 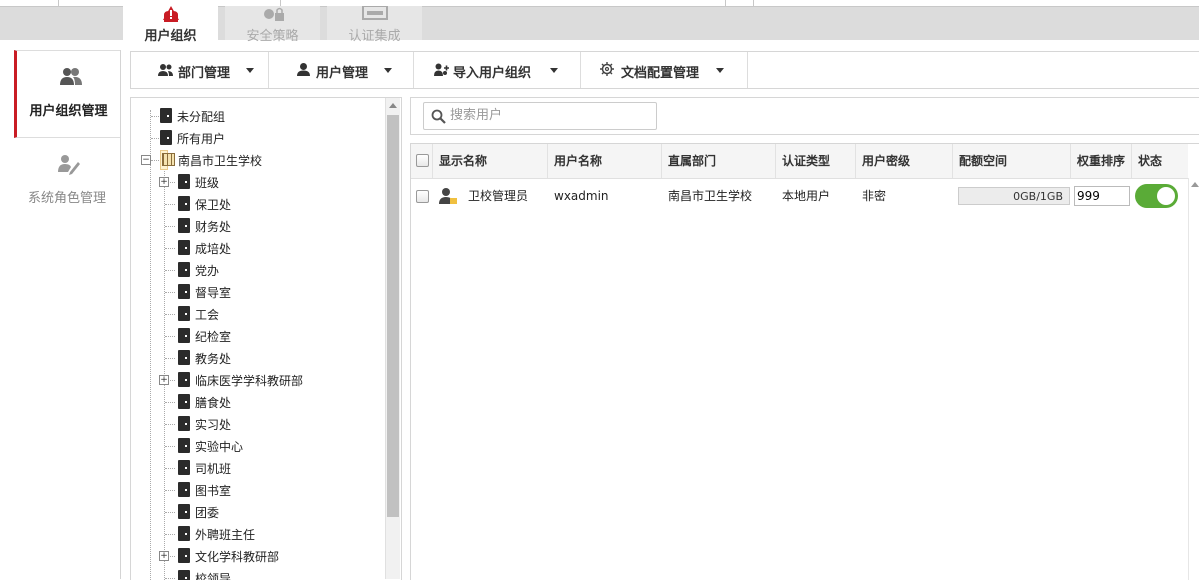 I want to click on tree-node-label: 成培处, so click(x=213, y=249).